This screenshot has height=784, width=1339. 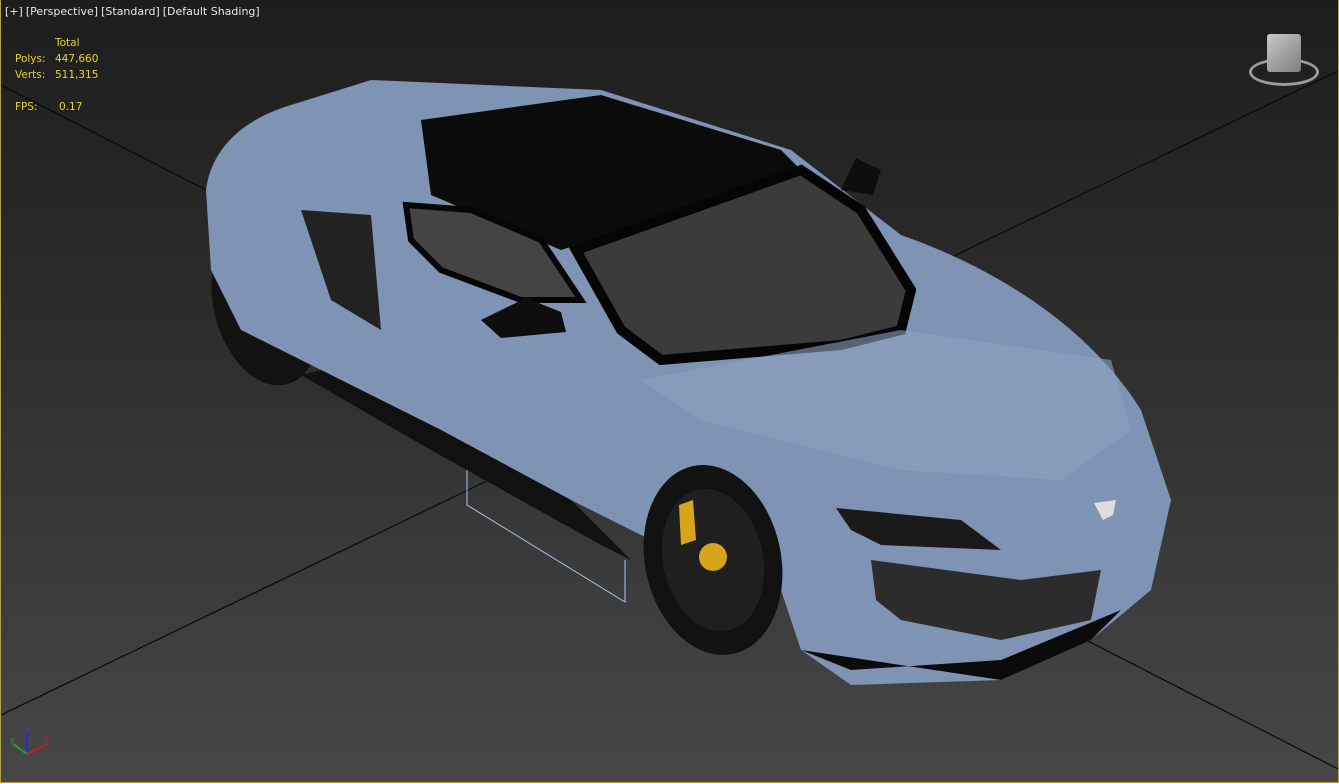 What do you see at coordinates (77, 59) in the screenshot?
I see `polys-value: 447,660` at bounding box center [77, 59].